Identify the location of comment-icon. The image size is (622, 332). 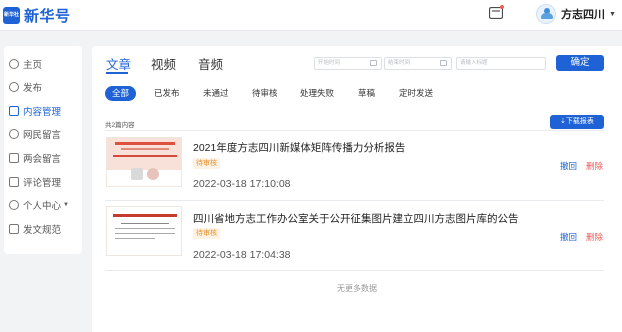
(14, 181).